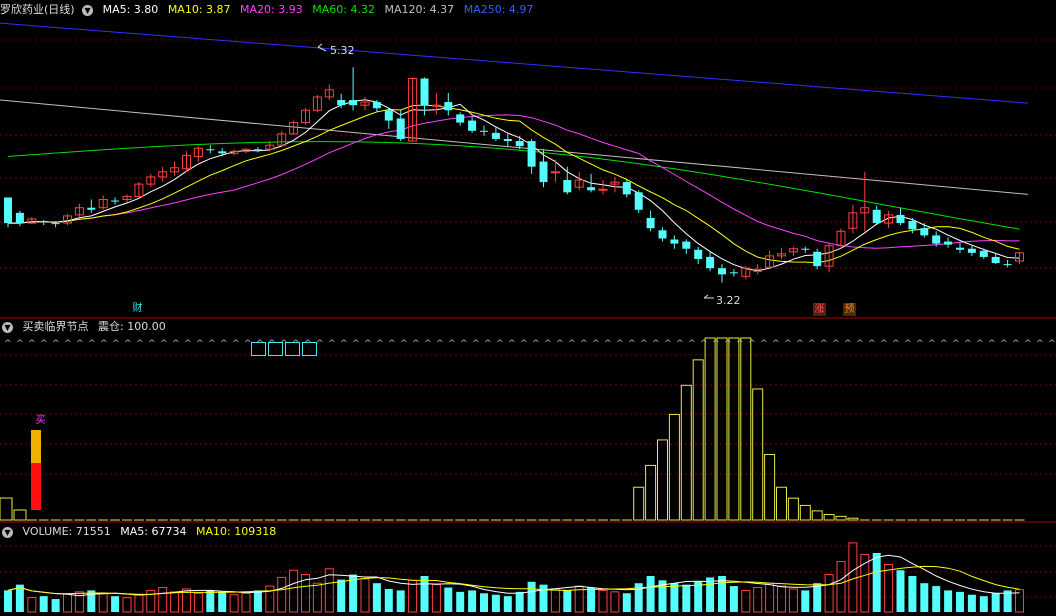 The image size is (1056, 616). What do you see at coordinates (849, 309) in the screenshot?
I see `forecast-marker: 预` at bounding box center [849, 309].